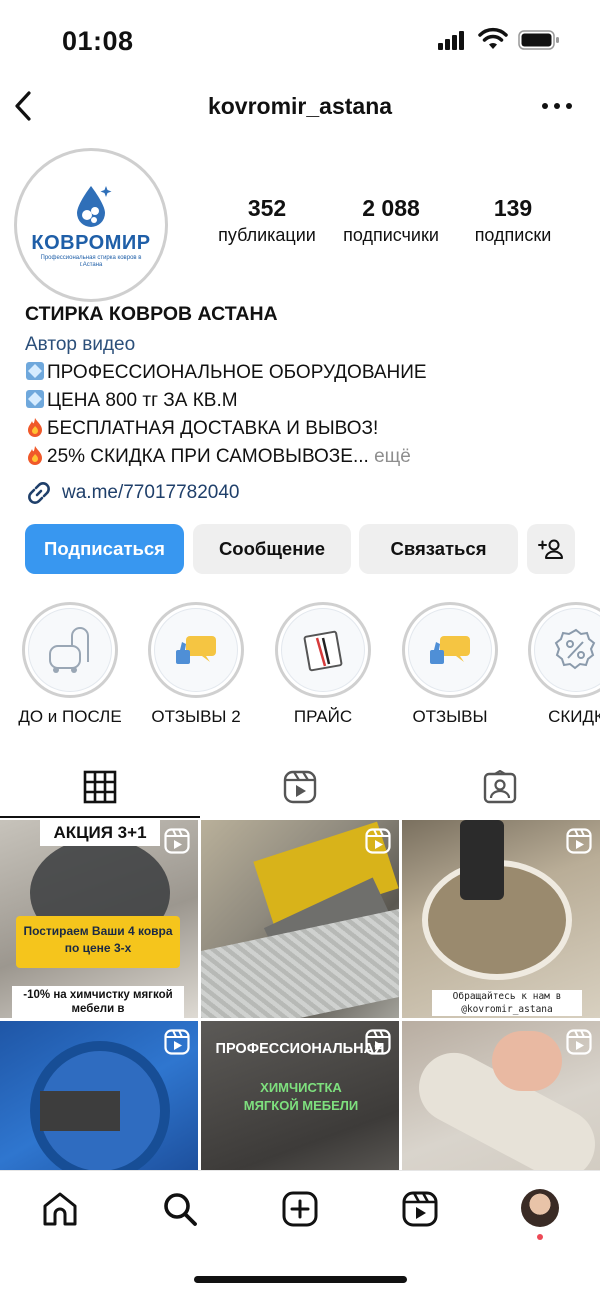 The image size is (600, 1297). I want to click on stat-followers: 2 088 подписчики, so click(391, 220).